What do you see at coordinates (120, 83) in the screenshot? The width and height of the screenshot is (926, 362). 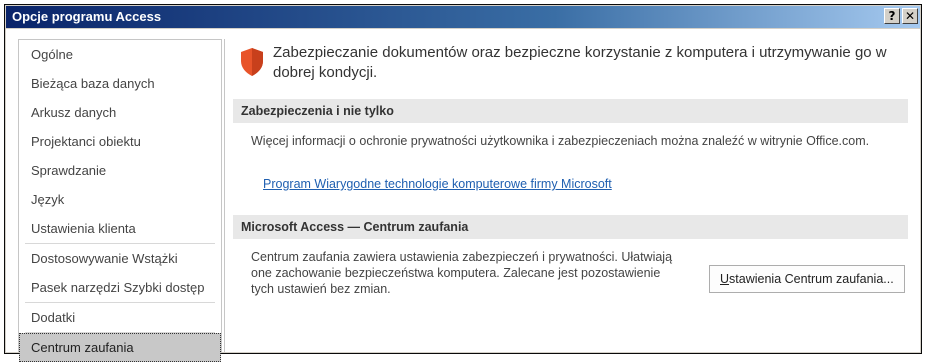 I see `sidebar-item-biezaca-baza: Bieżąca baza danych` at bounding box center [120, 83].